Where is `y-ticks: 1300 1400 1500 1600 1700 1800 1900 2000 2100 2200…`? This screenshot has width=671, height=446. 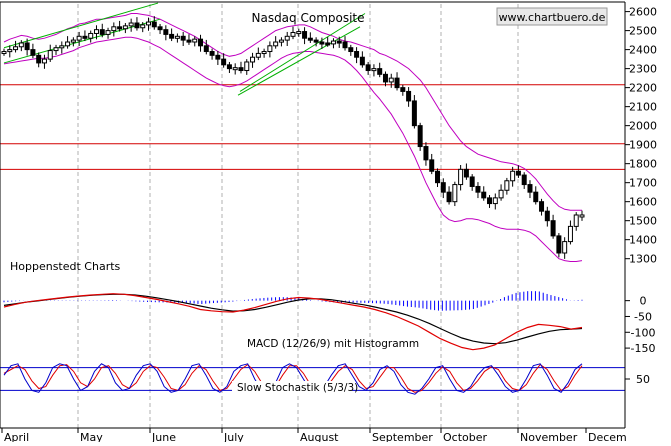
y-ticks: 1300 1400 1500 1600 1700 1800 1900 2000 2100 2200… is located at coordinates (641, 196).